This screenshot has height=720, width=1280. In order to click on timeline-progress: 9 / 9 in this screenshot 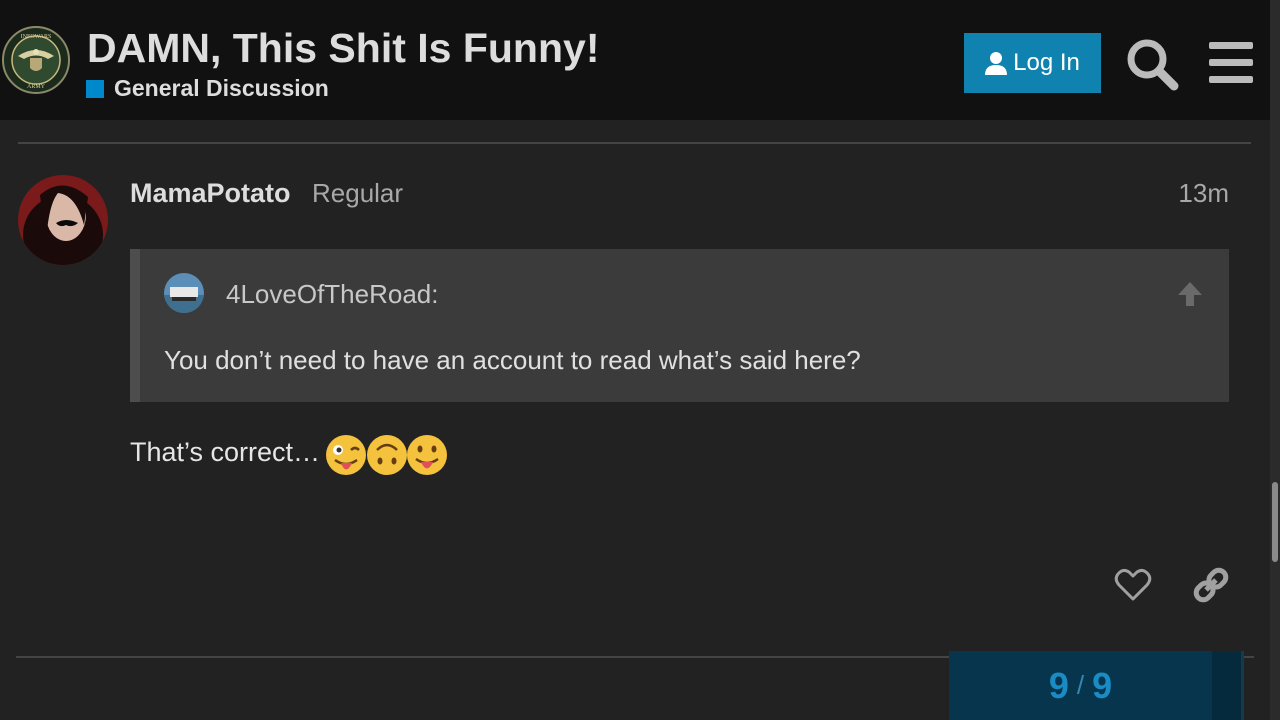, I will do `click(1080, 685)`.